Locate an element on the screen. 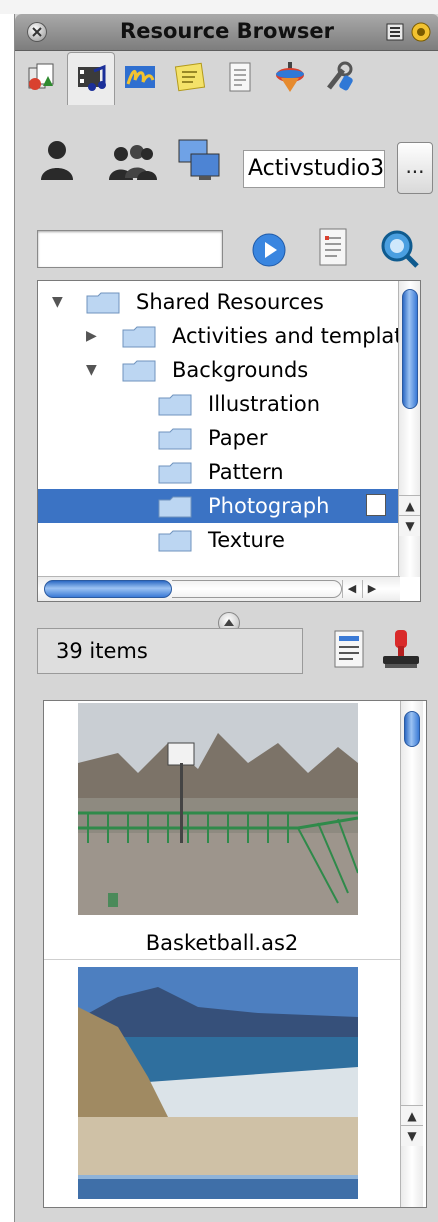  basketball-court-thumbnail is located at coordinates (218, 809).